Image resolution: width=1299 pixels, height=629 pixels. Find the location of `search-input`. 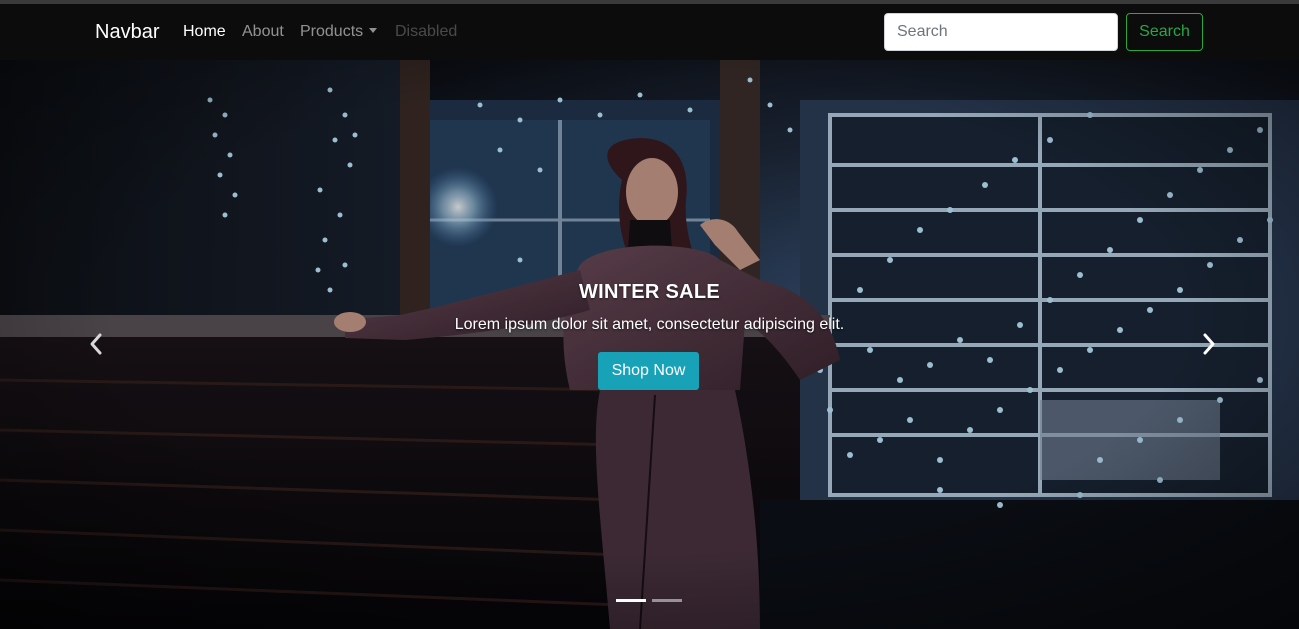

search-input is located at coordinates (1001, 32).